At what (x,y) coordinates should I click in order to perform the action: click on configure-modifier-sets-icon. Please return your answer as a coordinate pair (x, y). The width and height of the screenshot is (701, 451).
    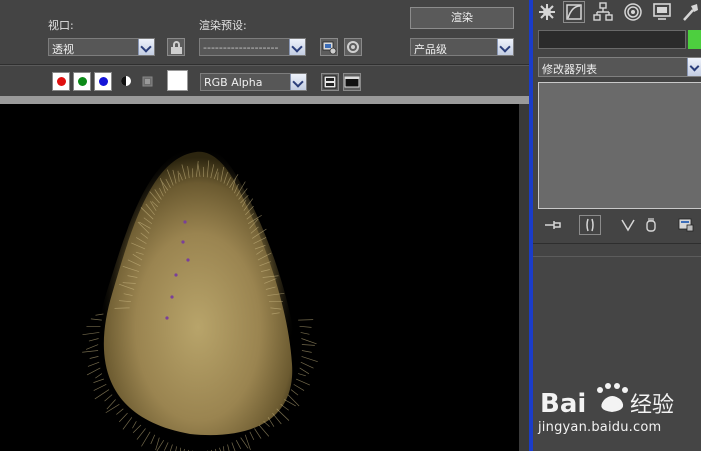
    Looking at the image, I should click on (686, 225).